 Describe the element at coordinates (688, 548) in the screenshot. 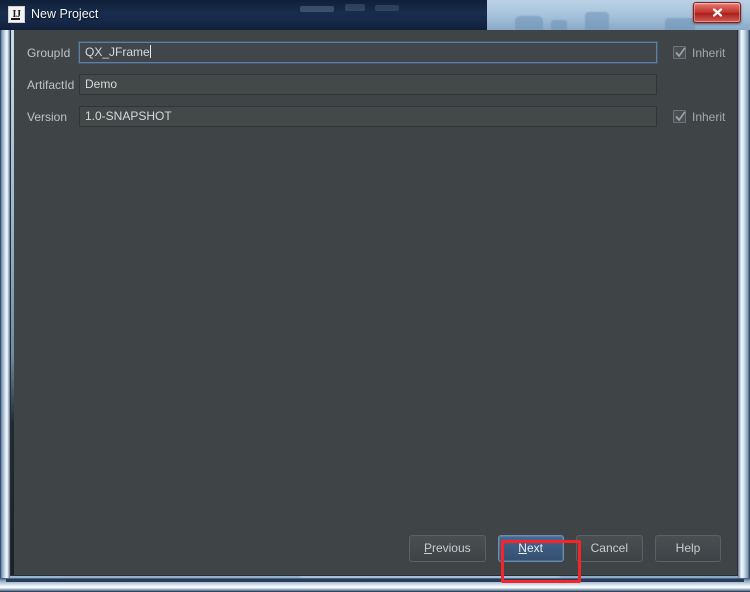

I see `help-button: Help` at that location.